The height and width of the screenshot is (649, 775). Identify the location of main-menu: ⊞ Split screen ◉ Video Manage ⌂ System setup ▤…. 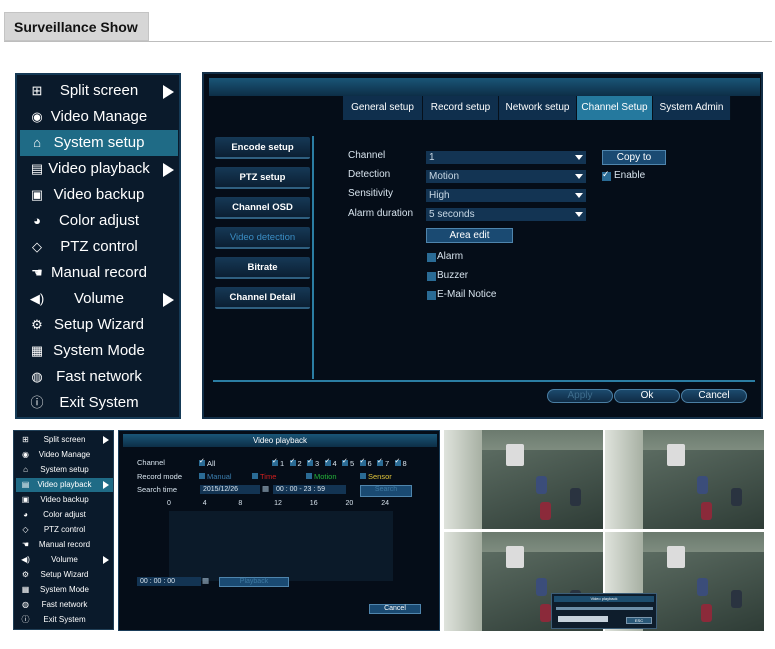
(98, 246).